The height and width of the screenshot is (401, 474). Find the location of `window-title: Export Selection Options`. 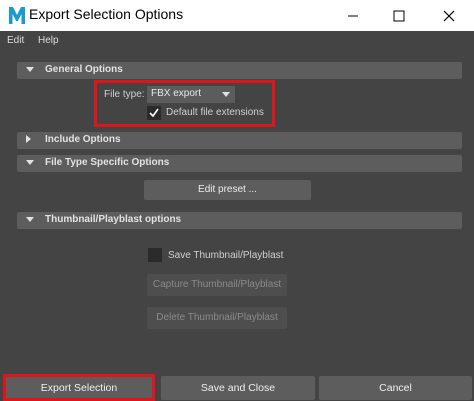

window-title: Export Selection Options is located at coordinates (106, 14).